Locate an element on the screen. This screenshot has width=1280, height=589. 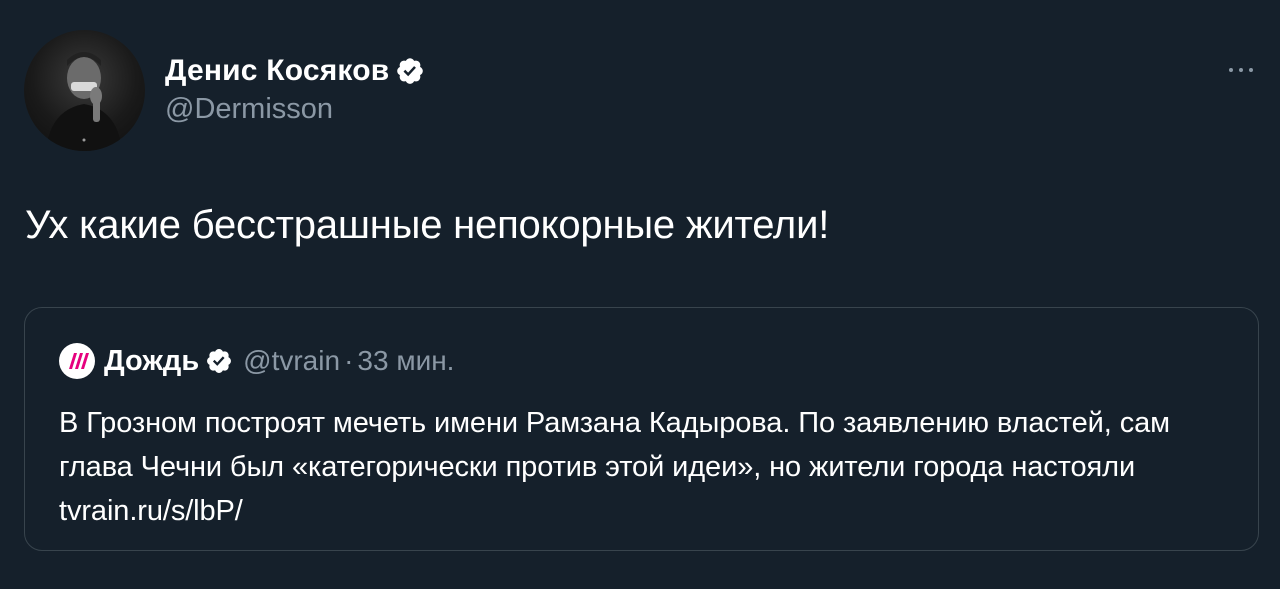
quoted-tweet-header: Дождь @tvrain · 33 мин. is located at coordinates (256, 361).